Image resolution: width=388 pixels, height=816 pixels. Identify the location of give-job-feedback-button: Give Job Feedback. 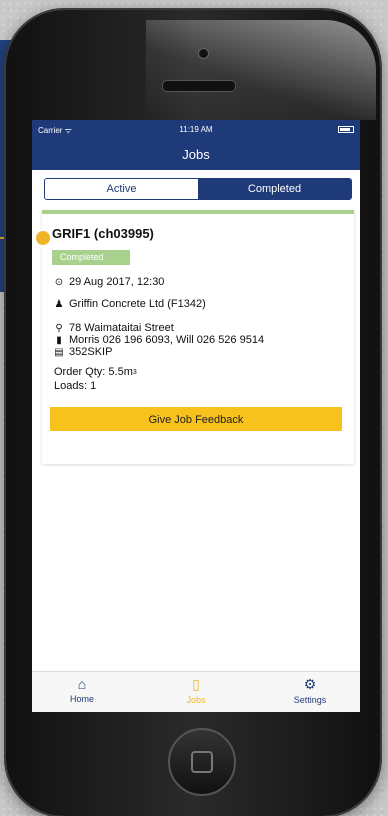
(196, 419).